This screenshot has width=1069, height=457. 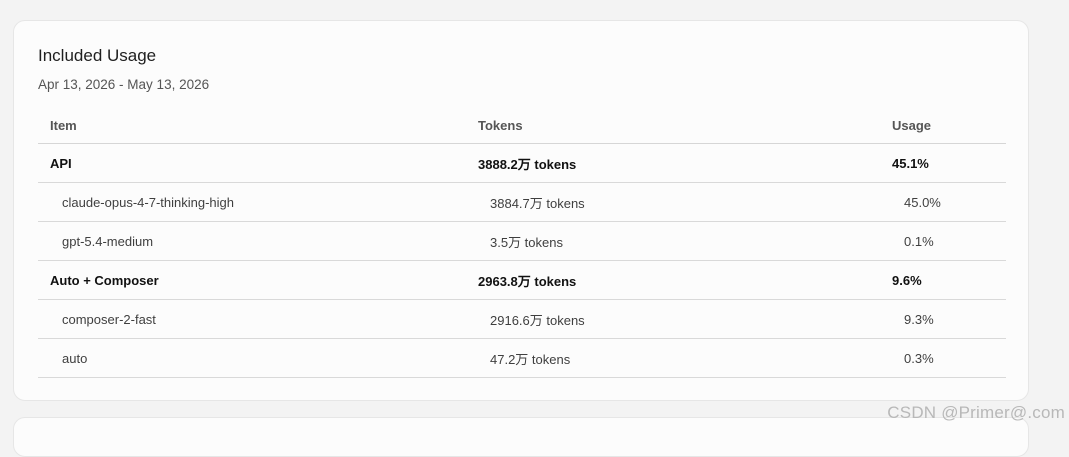 What do you see at coordinates (943, 319) in the screenshot?
I see `row-usage: 9.3%` at bounding box center [943, 319].